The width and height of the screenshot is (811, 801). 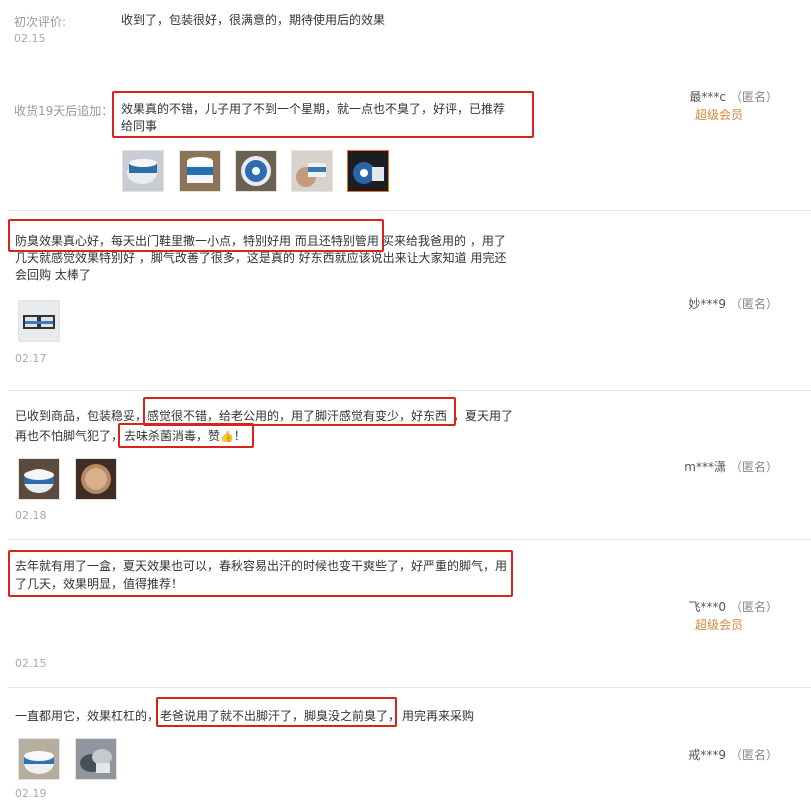 What do you see at coordinates (253, 20) in the screenshot?
I see `review-text: 收到了，包装很好，很满意的，期待使用后的效果` at bounding box center [253, 20].